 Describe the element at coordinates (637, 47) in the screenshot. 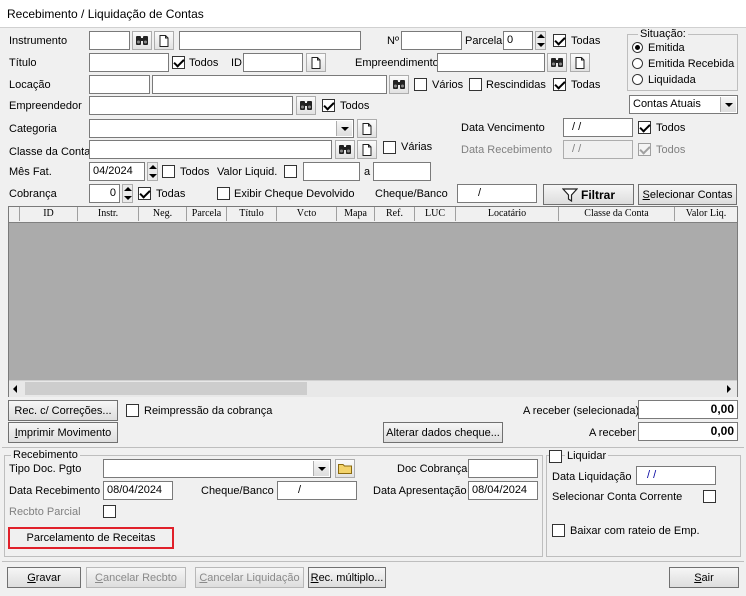

I see `situacao-emitida-radio` at that location.